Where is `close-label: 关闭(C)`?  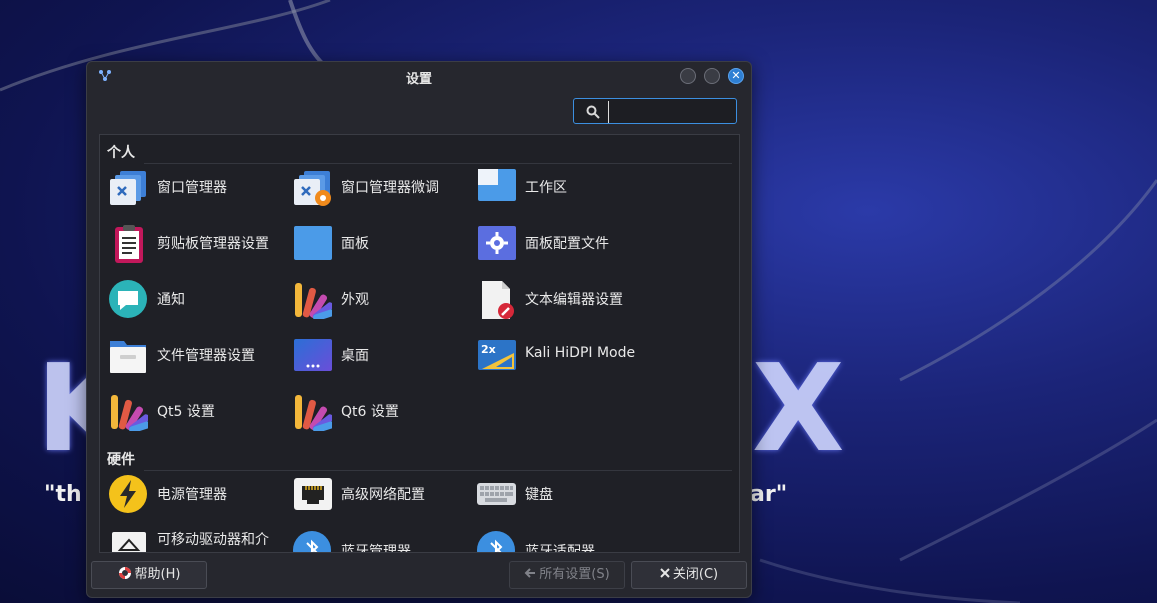
close-label: 关闭(C) is located at coordinates (695, 574).